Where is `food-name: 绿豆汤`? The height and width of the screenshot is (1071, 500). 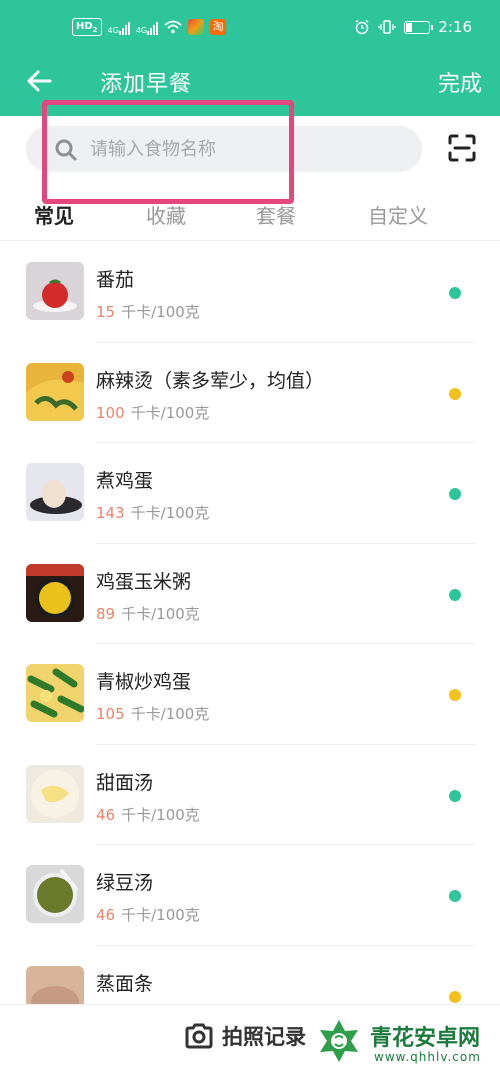 food-name: 绿豆汤 is located at coordinates (125, 883).